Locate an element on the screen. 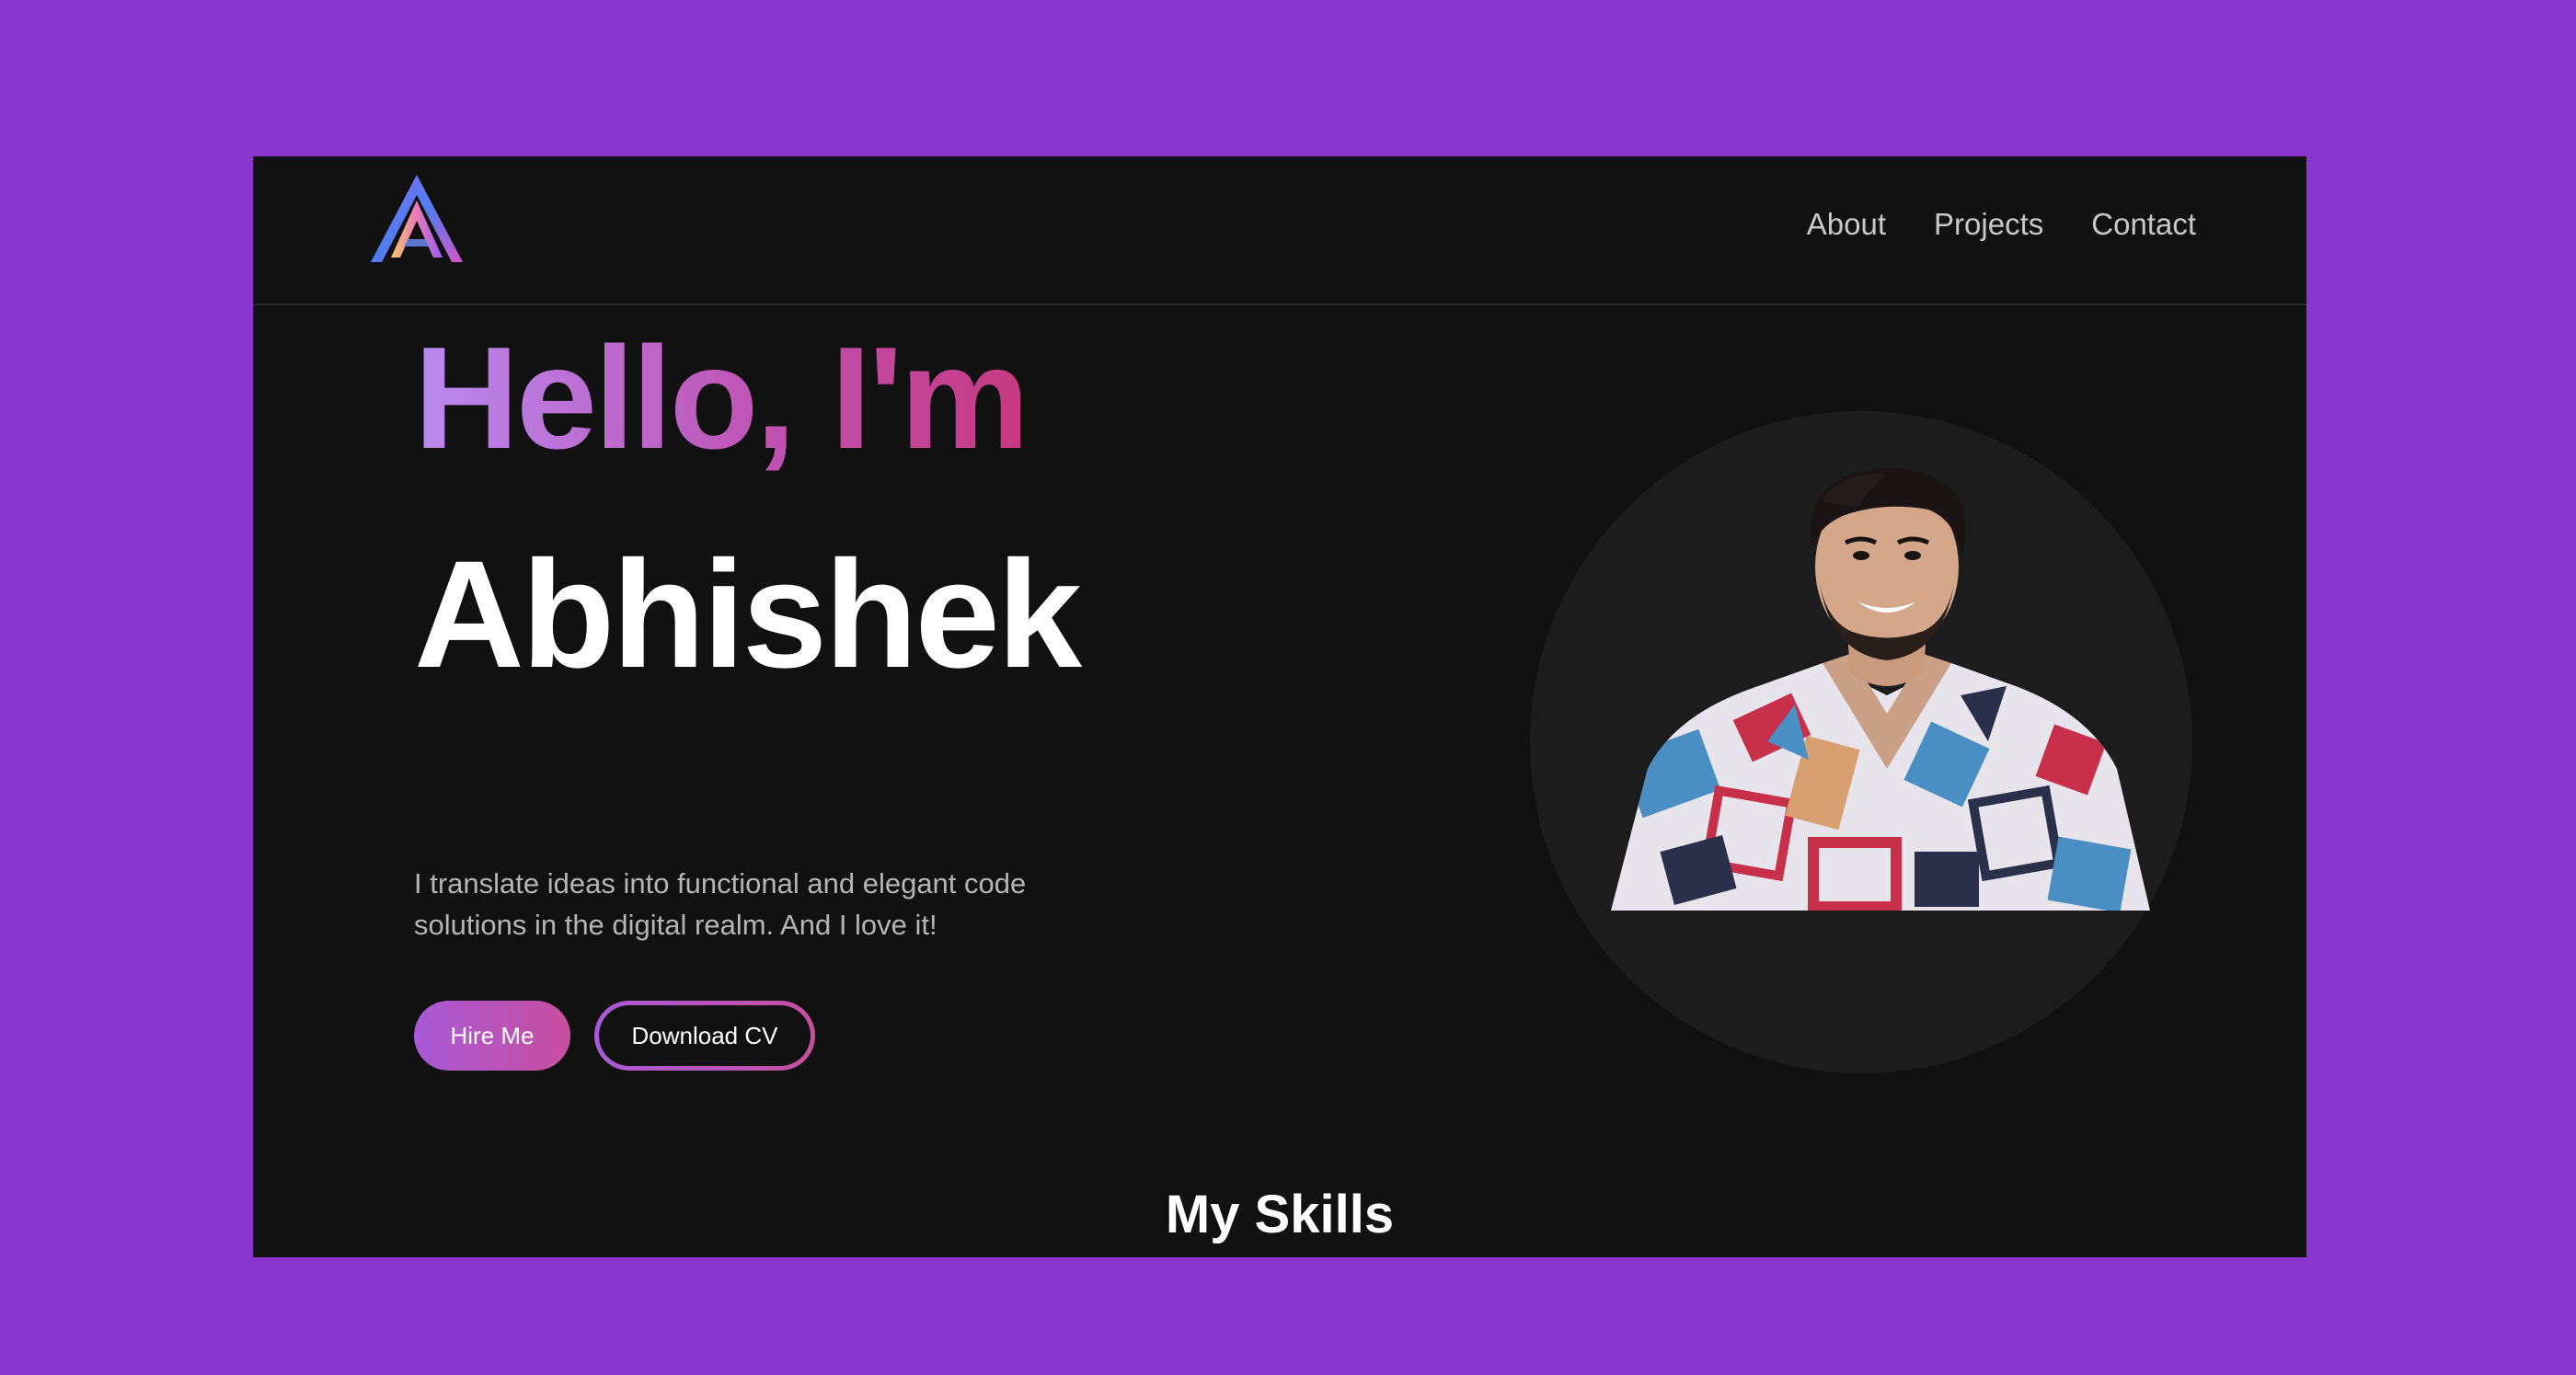  hero-greeting: Hello, I'm is located at coordinates (721, 398).